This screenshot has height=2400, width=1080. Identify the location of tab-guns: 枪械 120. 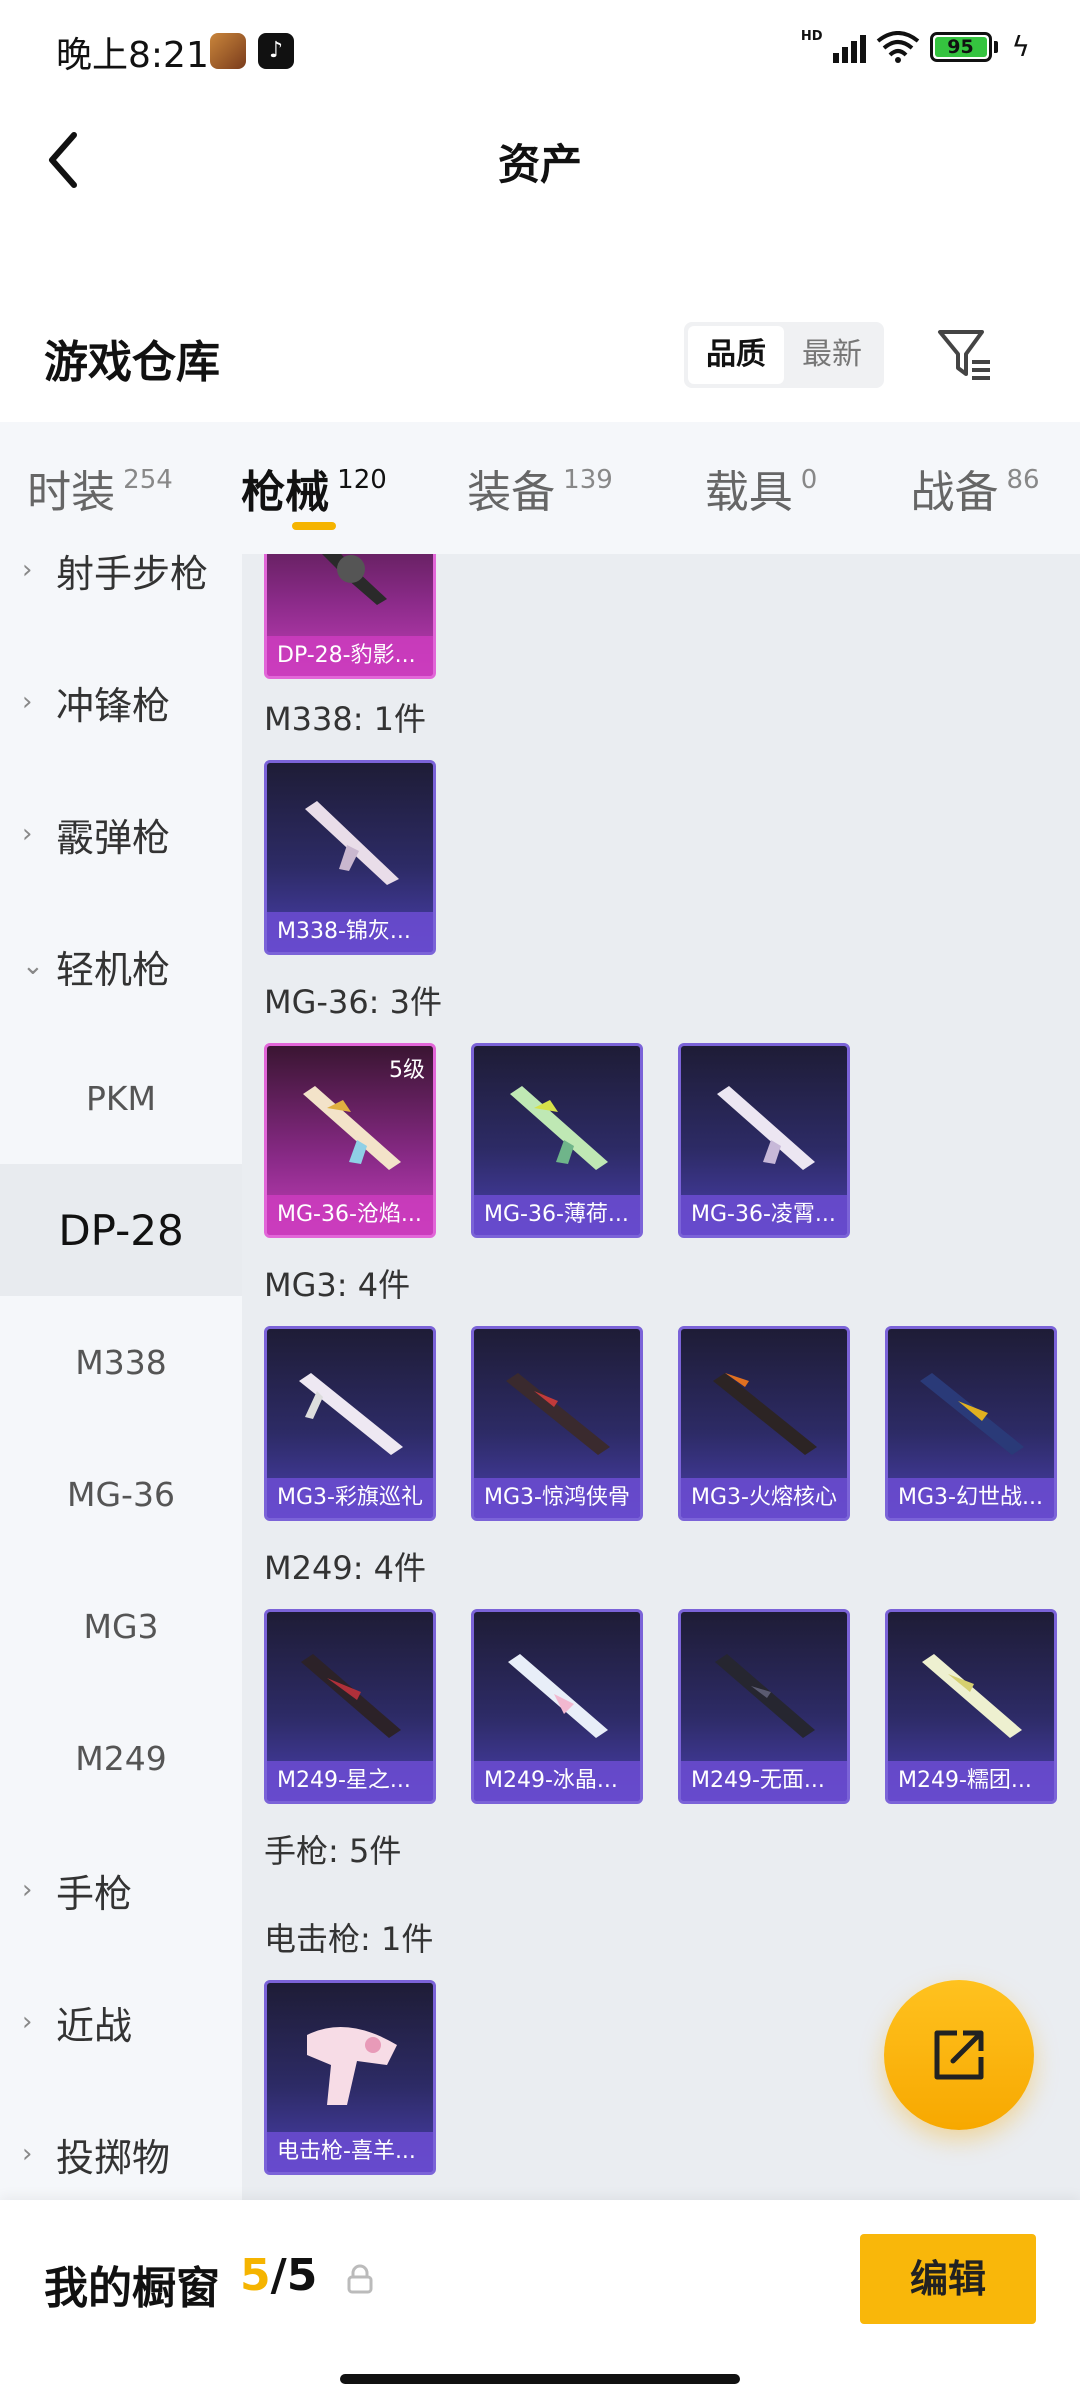
(314, 488).